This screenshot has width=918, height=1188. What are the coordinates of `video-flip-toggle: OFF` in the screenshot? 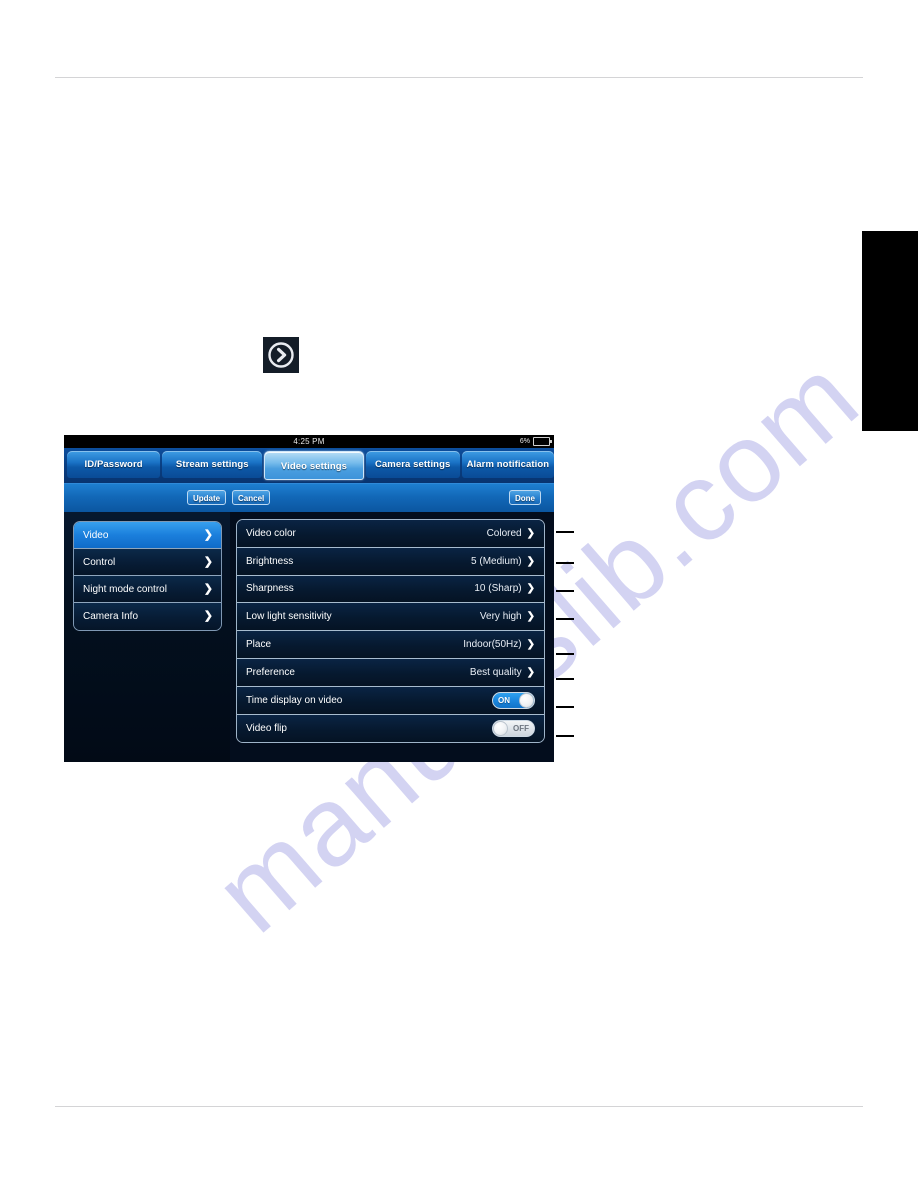 It's located at (513, 728).